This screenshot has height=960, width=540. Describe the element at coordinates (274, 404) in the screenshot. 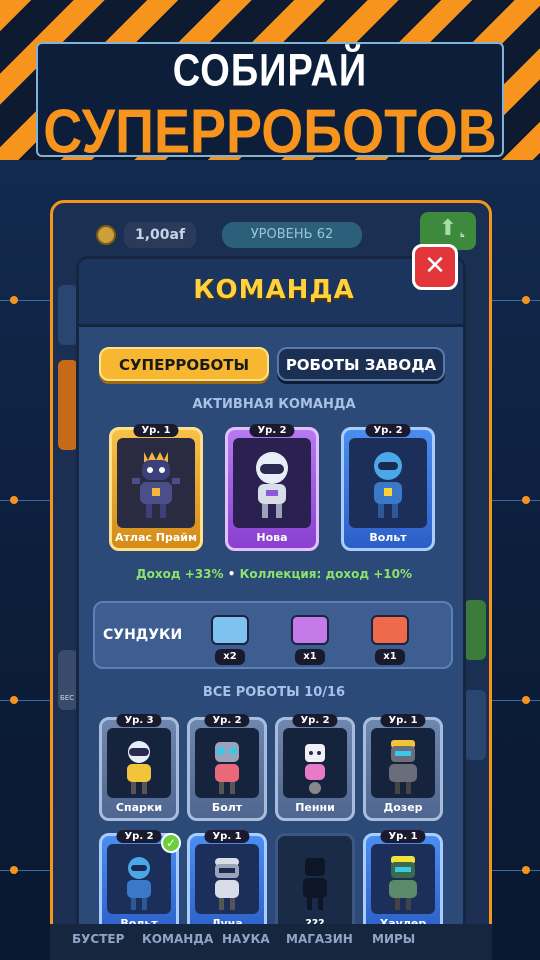

I see `active-team-label: АКТИВНАЯ КОМАНДА` at that location.